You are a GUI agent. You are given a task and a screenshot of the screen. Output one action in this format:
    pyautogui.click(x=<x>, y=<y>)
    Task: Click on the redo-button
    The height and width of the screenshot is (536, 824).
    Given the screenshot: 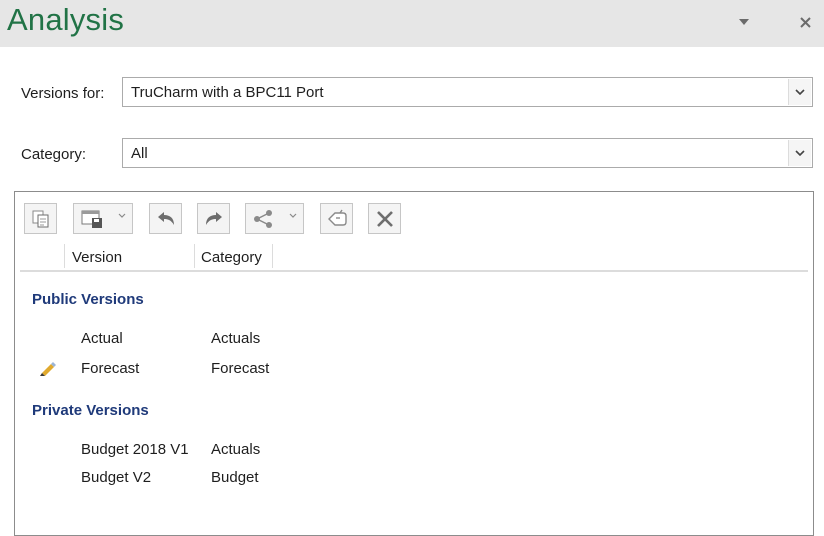 What is the action you would take?
    pyautogui.click(x=213, y=218)
    